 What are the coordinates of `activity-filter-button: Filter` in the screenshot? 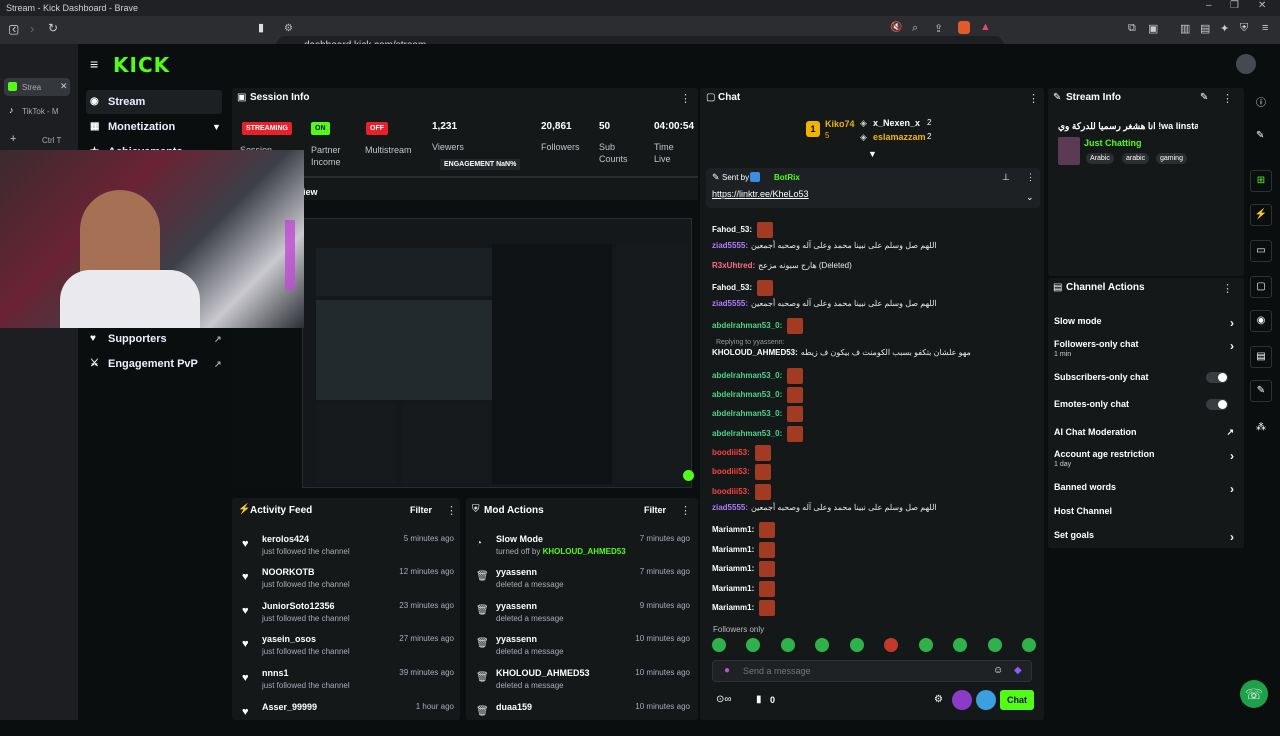 It's located at (421, 510).